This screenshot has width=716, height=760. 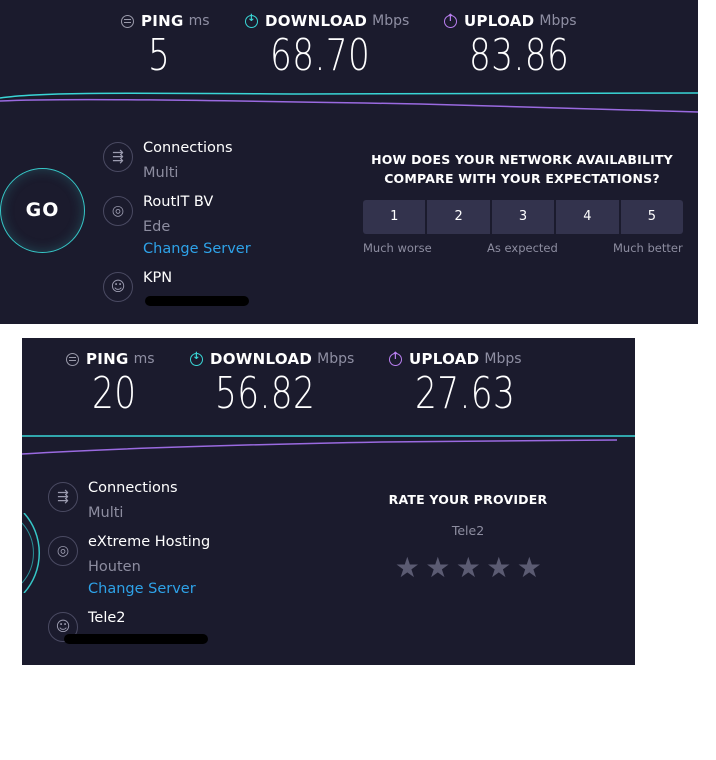 I want to click on download-value: 68.70, so click(x=320, y=55).